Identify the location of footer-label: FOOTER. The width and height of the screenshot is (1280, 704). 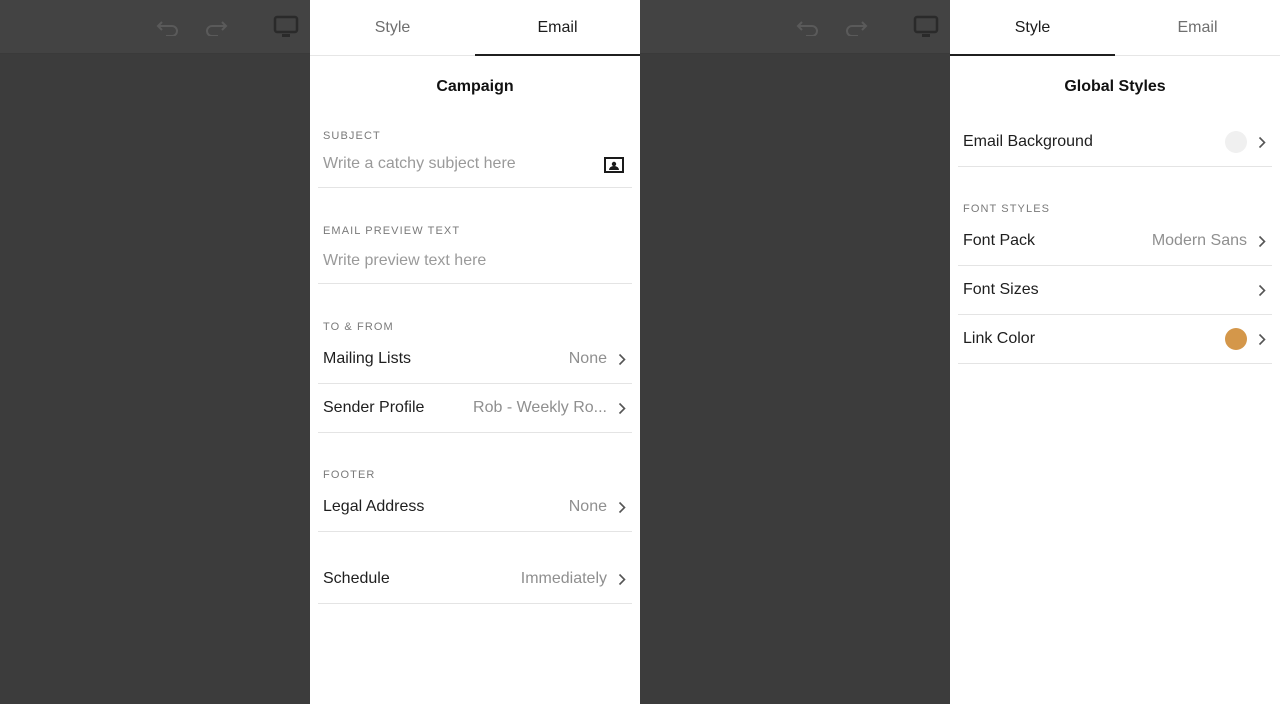
(349, 475).